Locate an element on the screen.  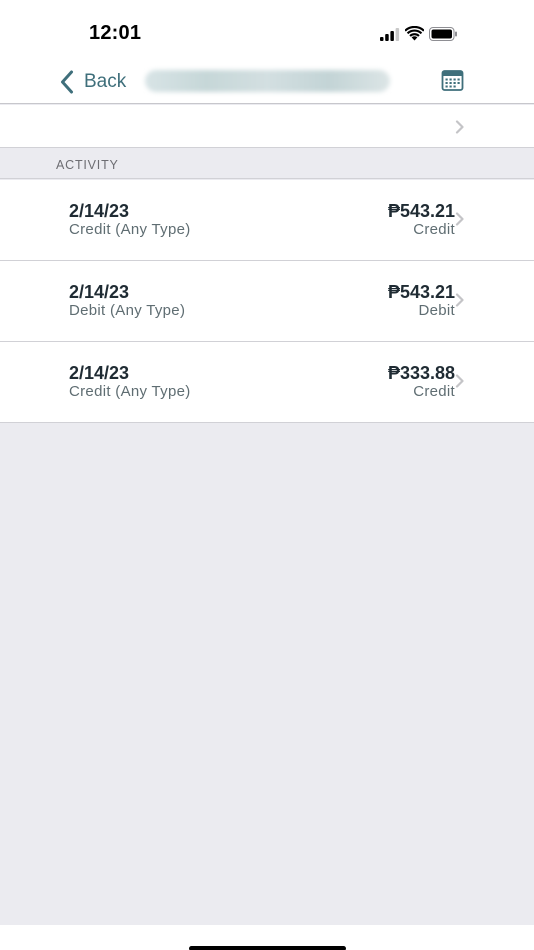
back-button: Back is located at coordinates (93, 82).